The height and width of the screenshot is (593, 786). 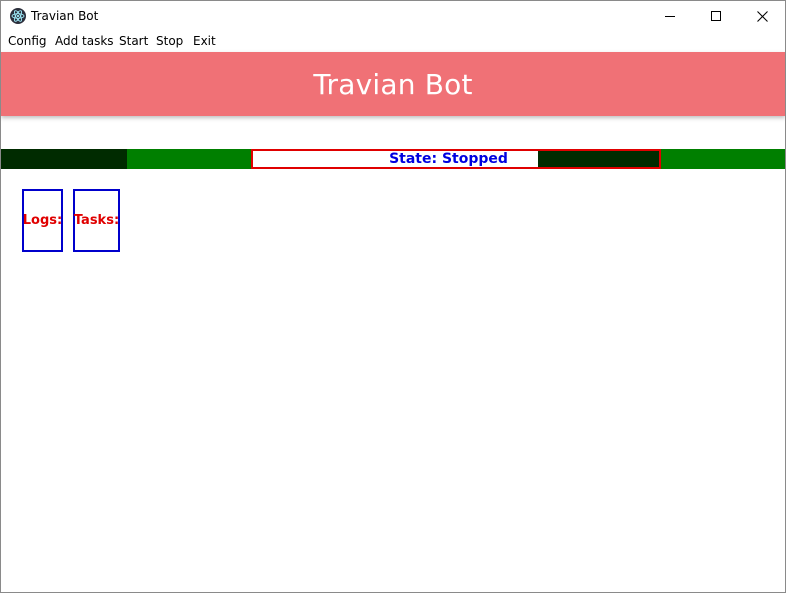 I want to click on state-bar: State: Stopped, so click(x=393, y=159).